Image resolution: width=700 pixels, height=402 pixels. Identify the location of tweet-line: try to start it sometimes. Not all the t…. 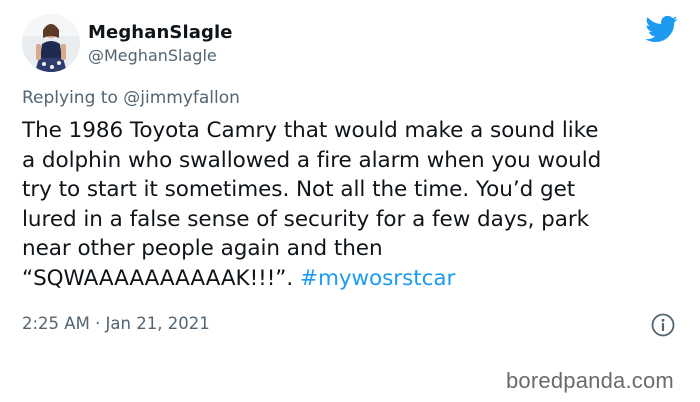
(299, 189).